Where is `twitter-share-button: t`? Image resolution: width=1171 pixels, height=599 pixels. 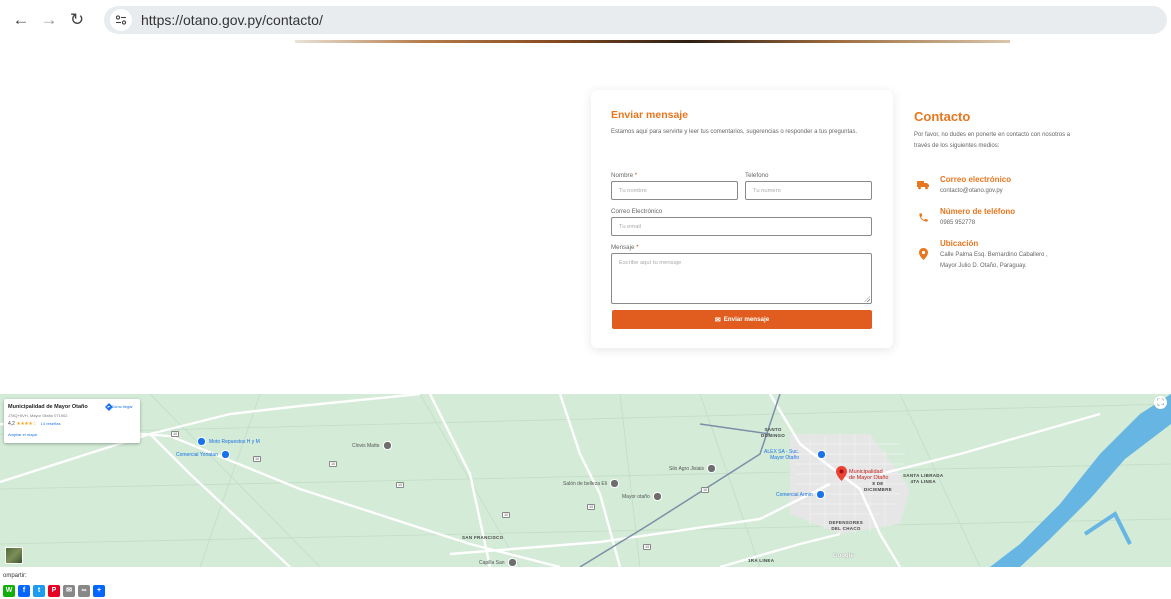 twitter-share-button: t is located at coordinates (39, 591).